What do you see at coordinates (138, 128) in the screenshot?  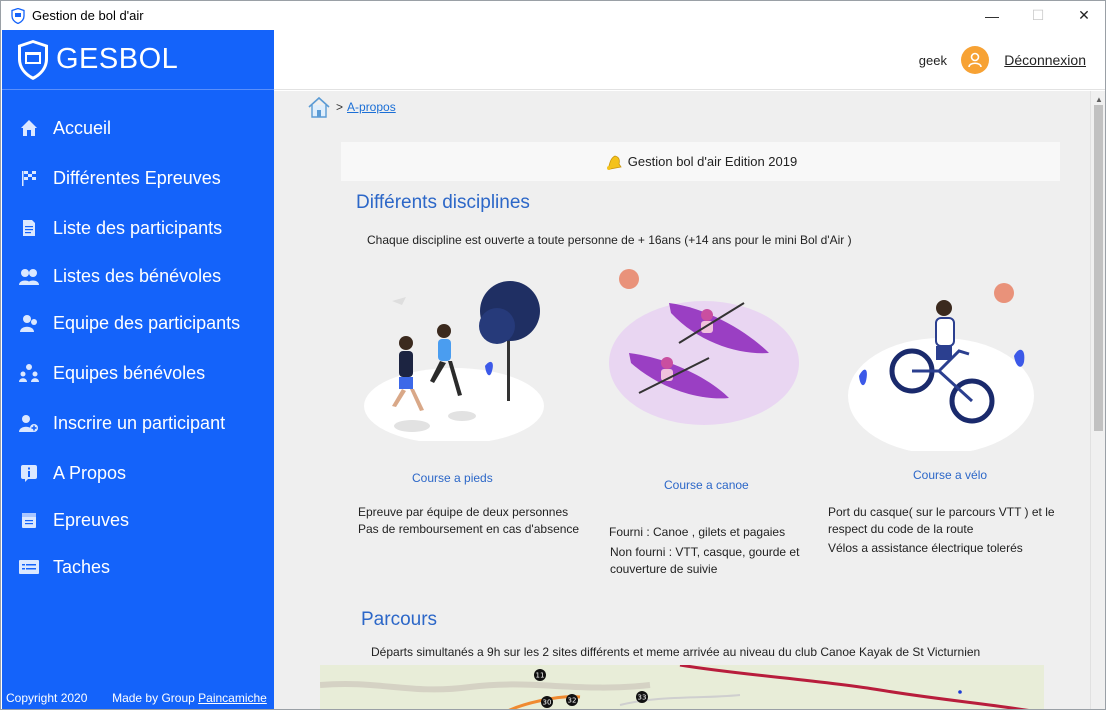 I see `sidebar-item-accueil: Accueil` at bounding box center [138, 128].